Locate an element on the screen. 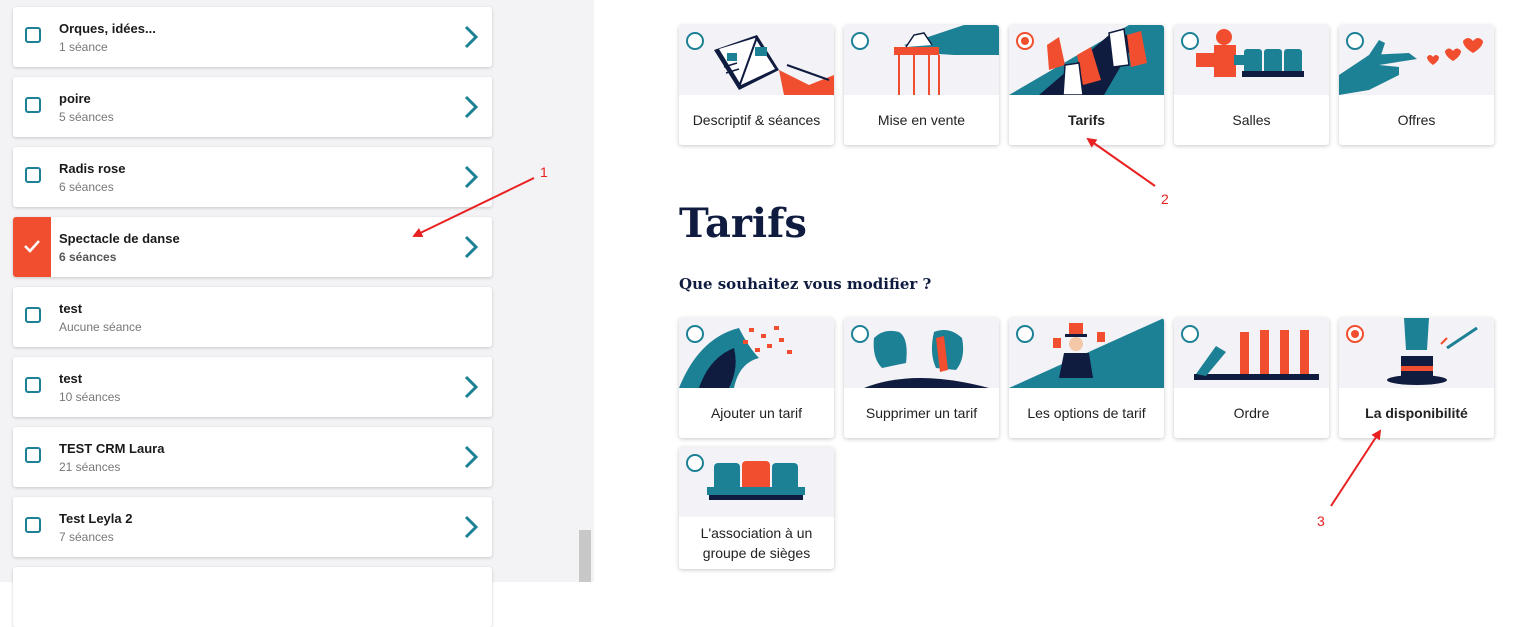 Image resolution: width=1518 pixels, height=627 pixels. show-sessions: 1 séance is located at coordinates (83, 47).